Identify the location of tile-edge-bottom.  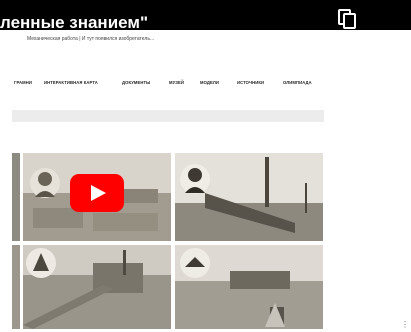
(16, 287).